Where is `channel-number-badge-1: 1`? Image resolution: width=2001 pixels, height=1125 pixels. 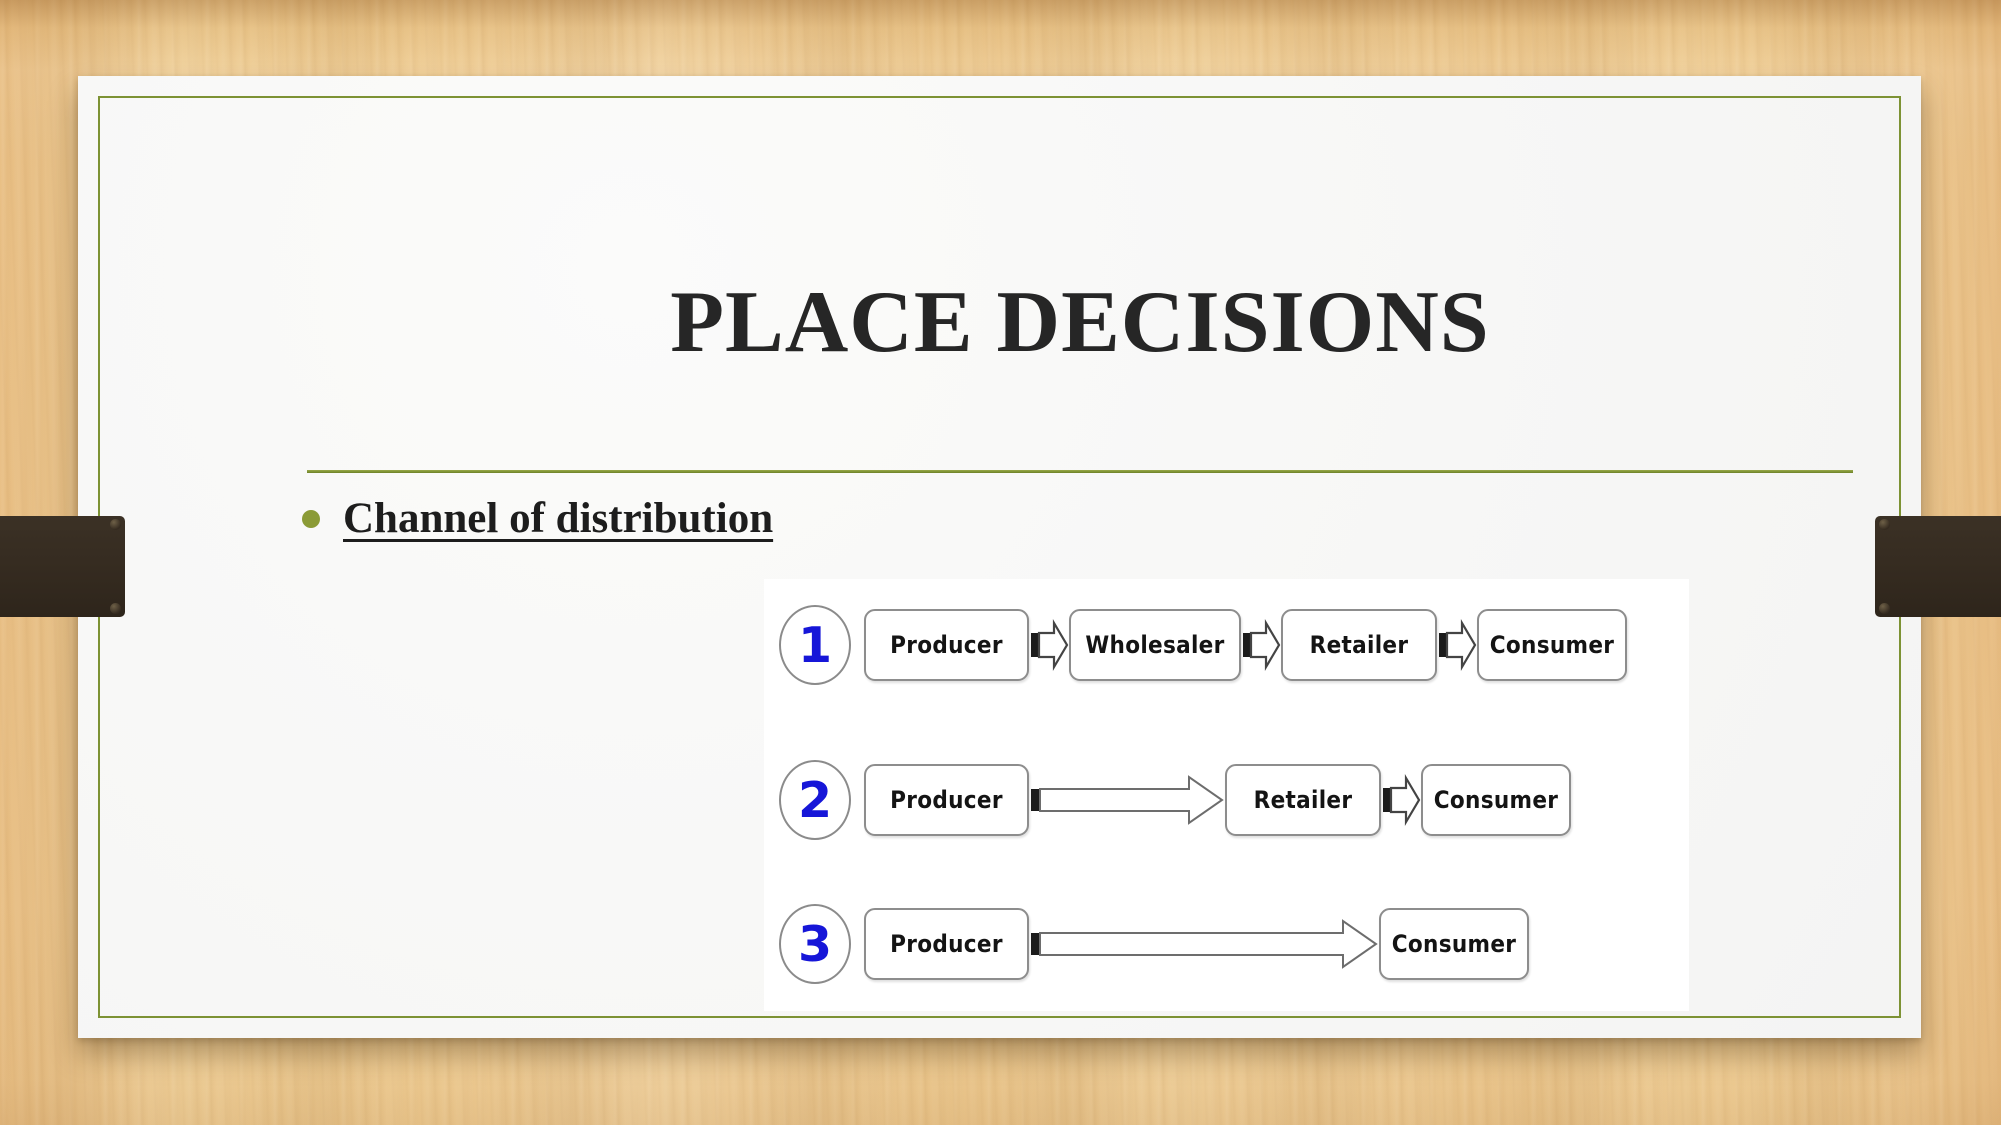
channel-number-badge-1: 1 is located at coordinates (815, 645).